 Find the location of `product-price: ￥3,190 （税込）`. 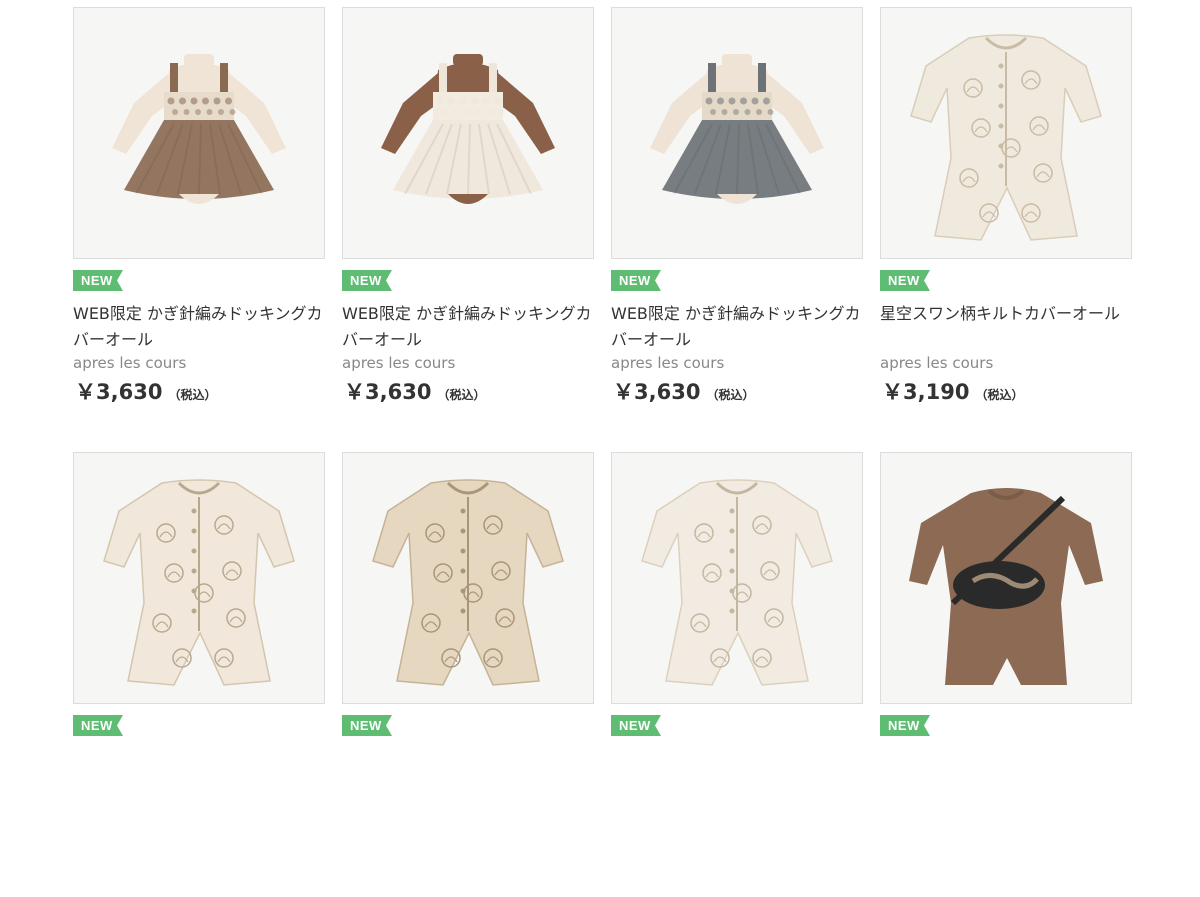

product-price: ￥3,190 （税込） is located at coordinates (952, 393).